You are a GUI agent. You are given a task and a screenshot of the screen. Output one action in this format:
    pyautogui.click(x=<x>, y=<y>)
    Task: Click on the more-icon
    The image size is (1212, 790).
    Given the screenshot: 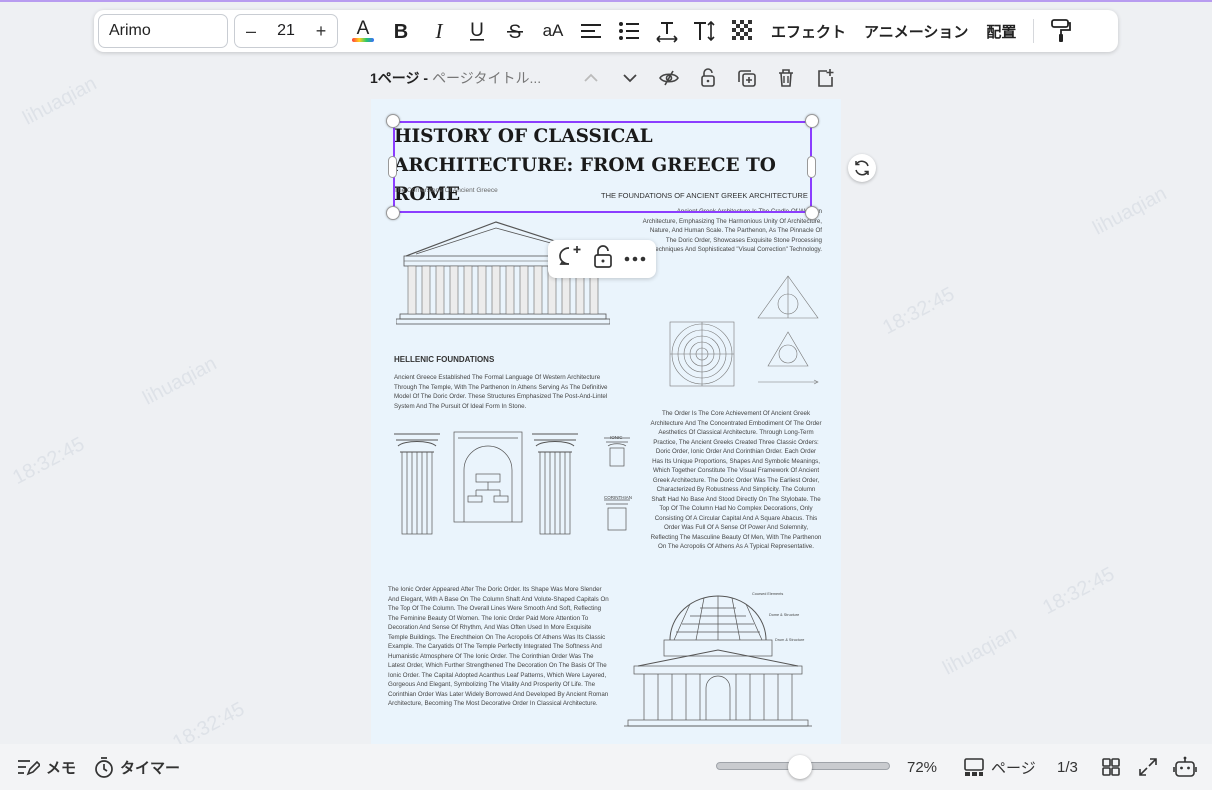 What is the action you would take?
    pyautogui.click(x=635, y=259)
    